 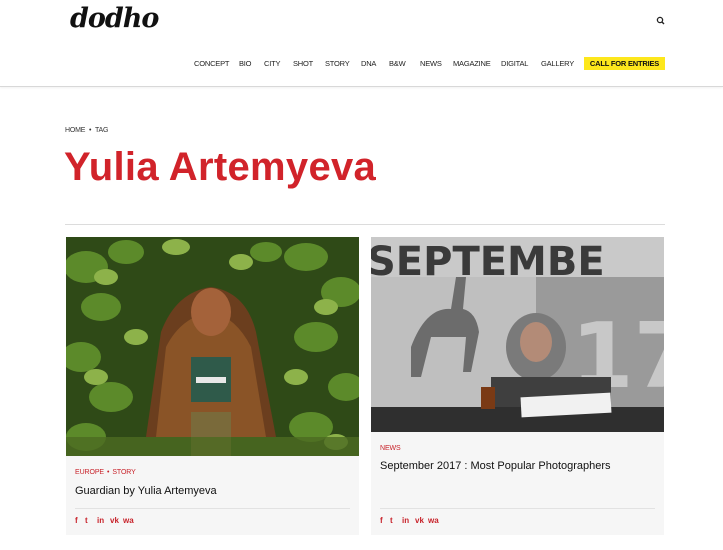 What do you see at coordinates (75, 130) in the screenshot?
I see `breadcrumb-home: HOME` at bounding box center [75, 130].